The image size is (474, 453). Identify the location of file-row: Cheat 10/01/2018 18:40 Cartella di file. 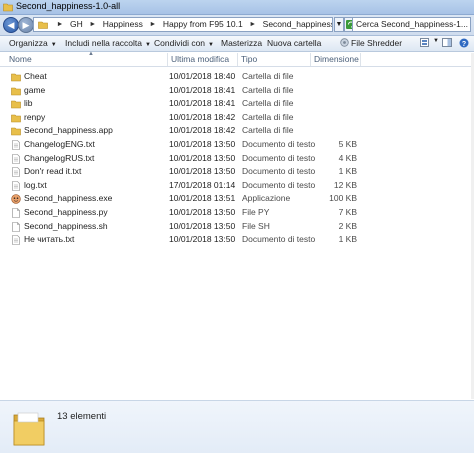
(237, 77).